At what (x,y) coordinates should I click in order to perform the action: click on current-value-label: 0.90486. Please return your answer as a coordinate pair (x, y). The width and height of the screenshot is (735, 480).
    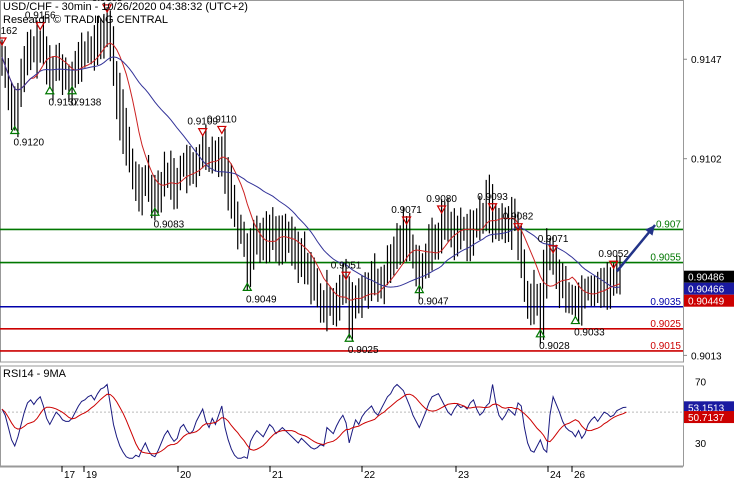
    Looking at the image, I should click on (706, 278).